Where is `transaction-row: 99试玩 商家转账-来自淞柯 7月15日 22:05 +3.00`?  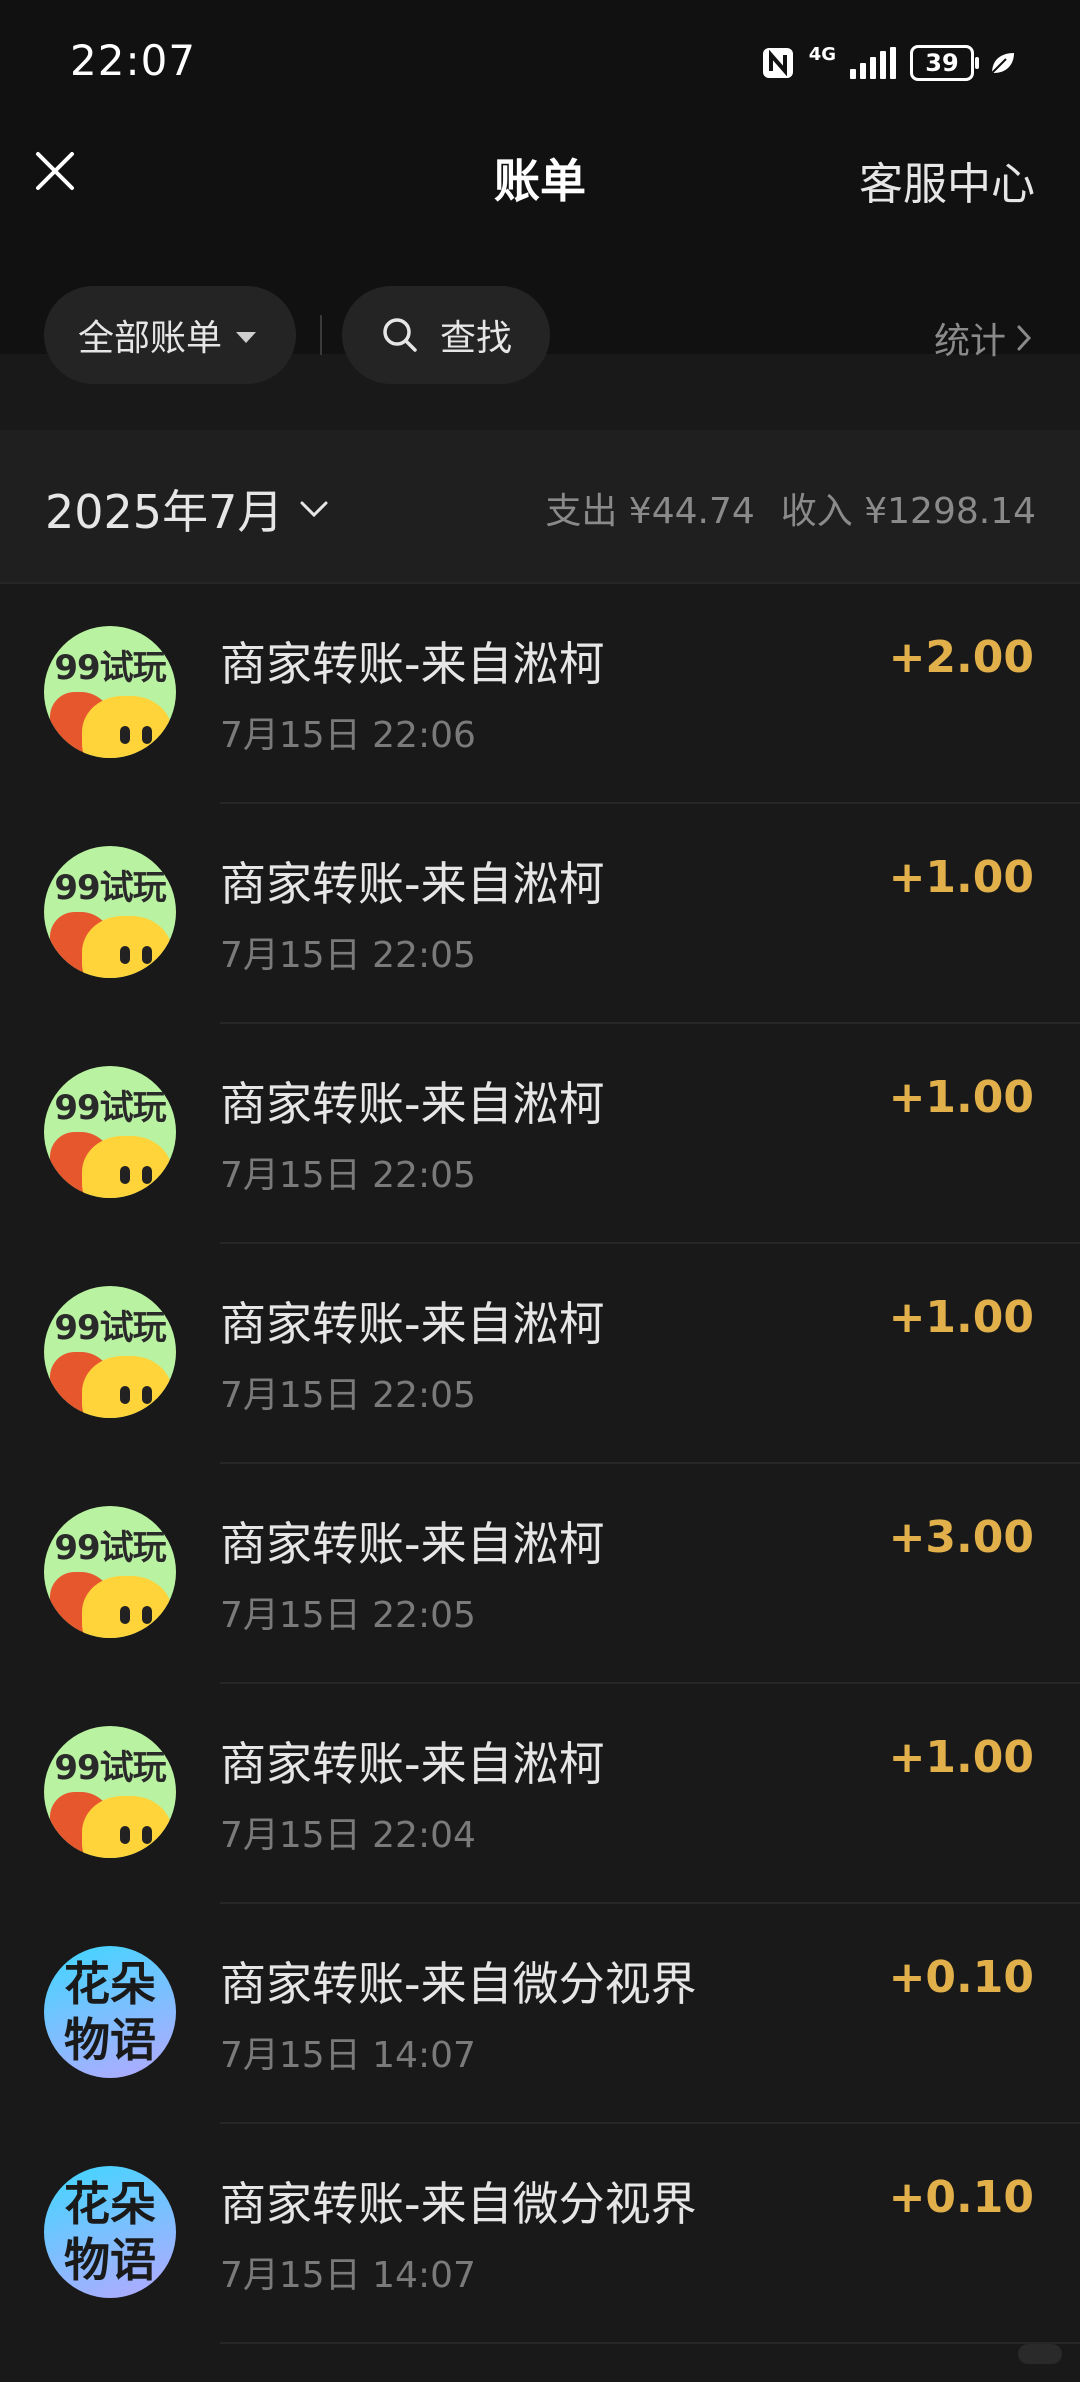
transaction-row: 99试玩 商家转账-来自淞柯 7月15日 22:05 +3.00 is located at coordinates (540, 1574).